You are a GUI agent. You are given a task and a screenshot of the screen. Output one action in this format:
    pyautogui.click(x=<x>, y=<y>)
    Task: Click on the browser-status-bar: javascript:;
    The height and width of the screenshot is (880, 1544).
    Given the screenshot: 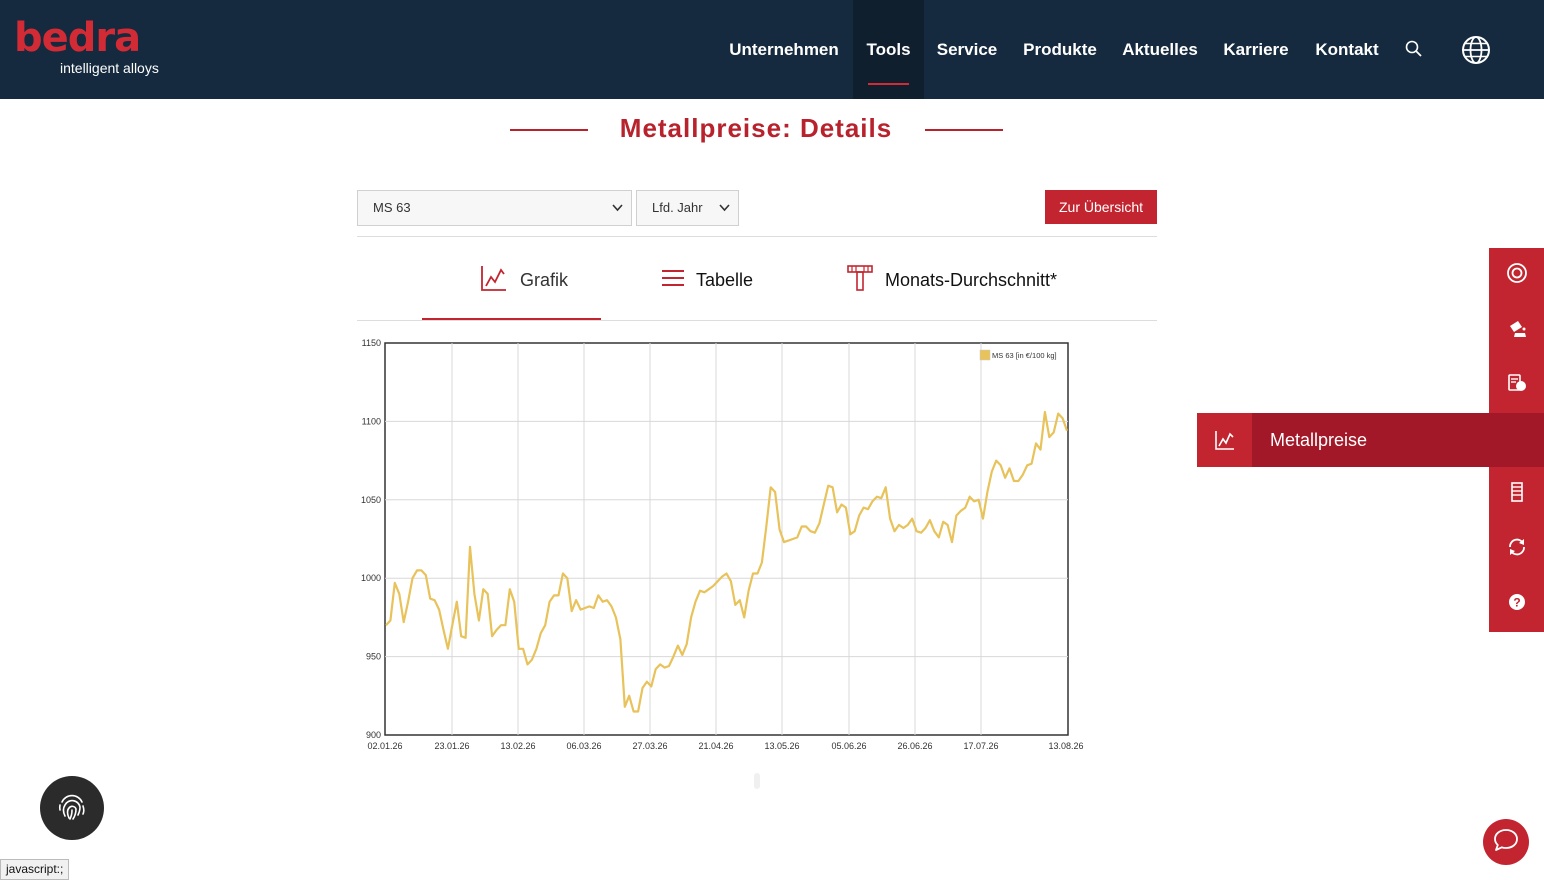 What is the action you would take?
    pyautogui.click(x=35, y=869)
    